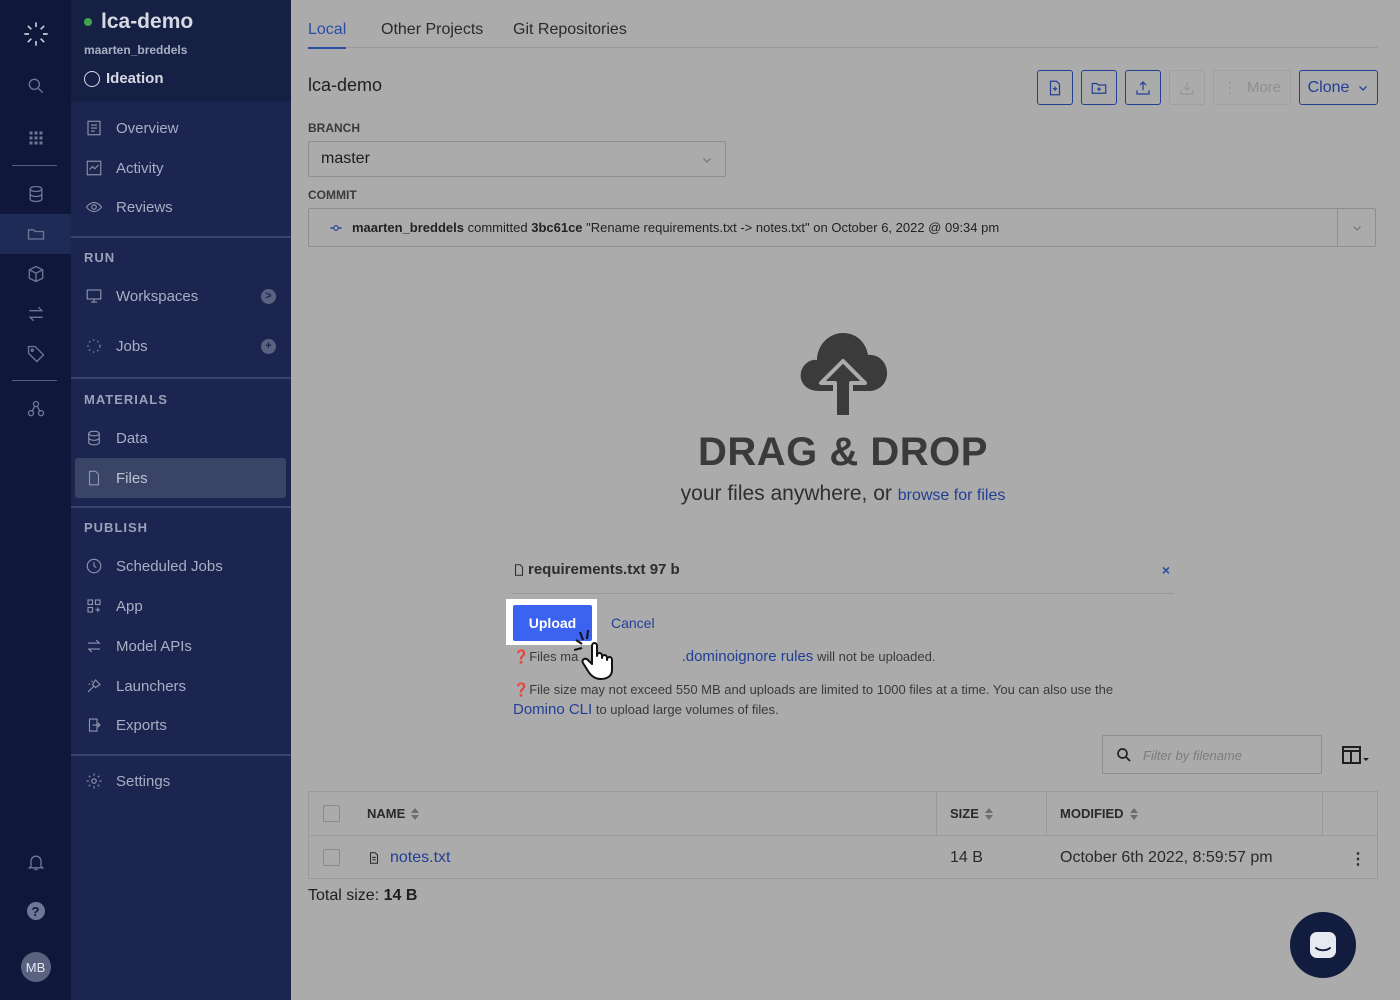  Describe the element at coordinates (1323, 945) in the screenshot. I see `chat-launcher-button` at that location.